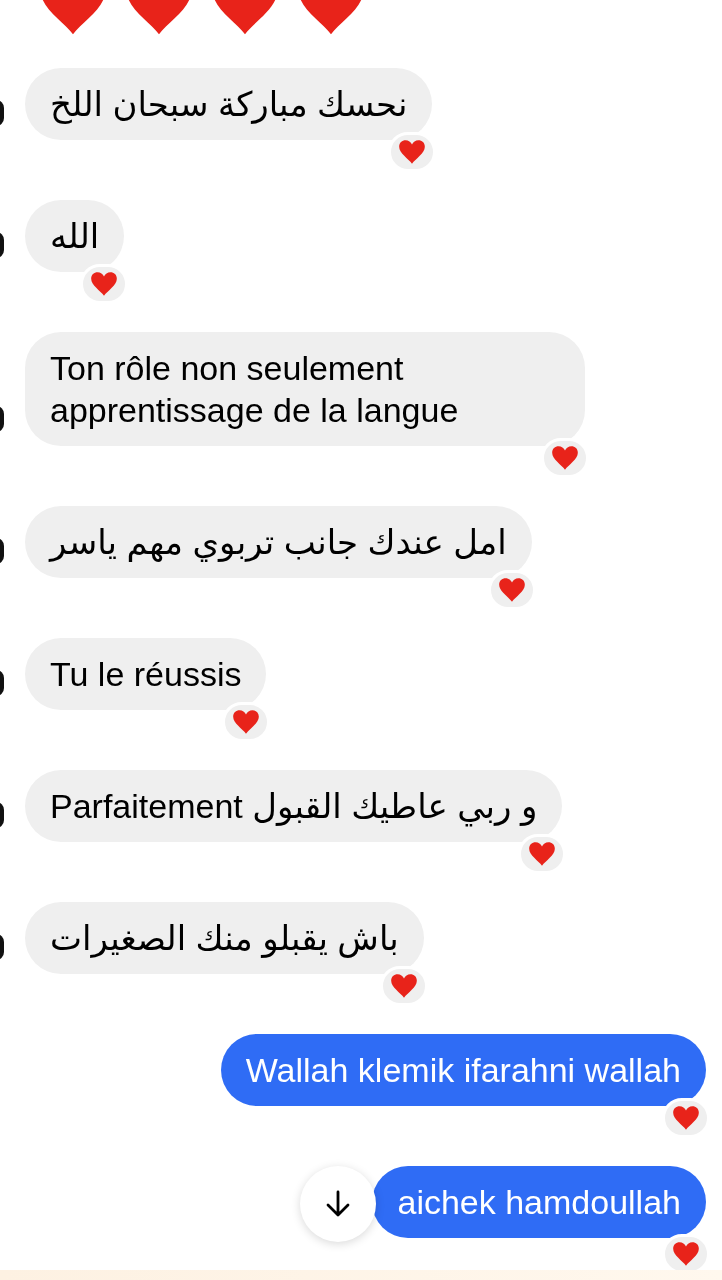 This screenshot has width=722, height=1280. I want to click on message-bubble: Wallah klemik ifarahni wallah, so click(463, 1070).